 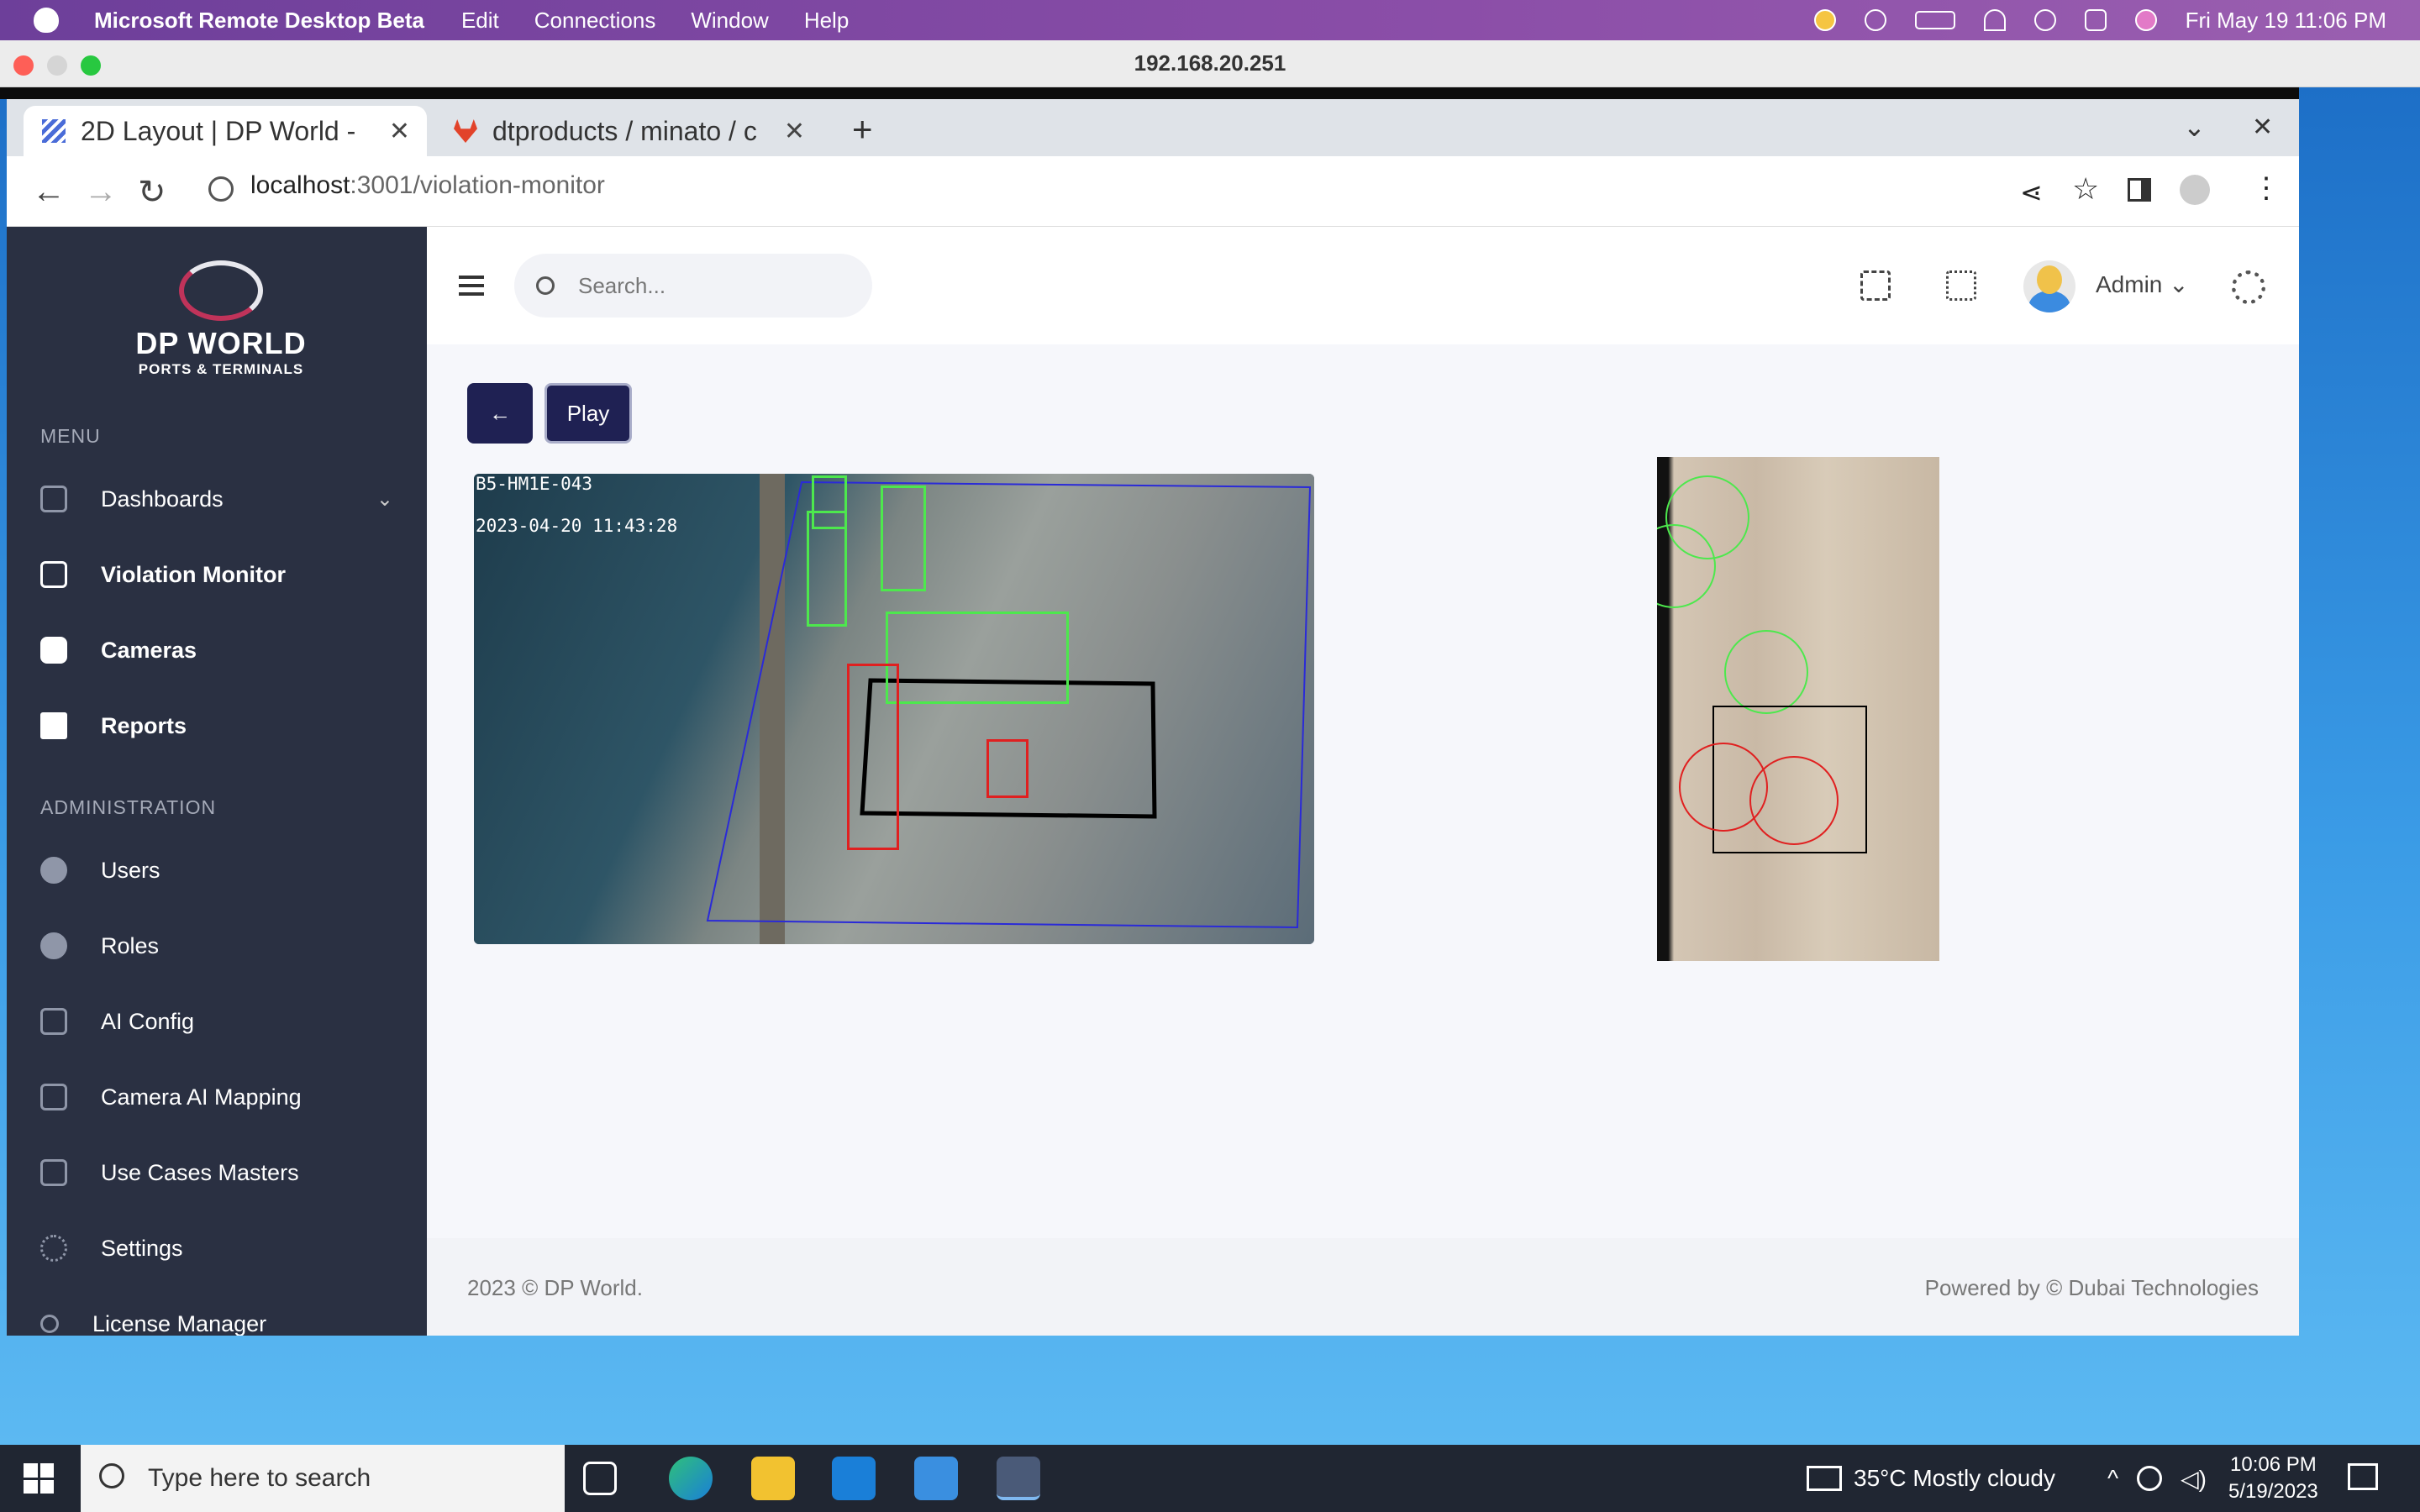 I want to click on play-icon, so click(x=1875, y=20).